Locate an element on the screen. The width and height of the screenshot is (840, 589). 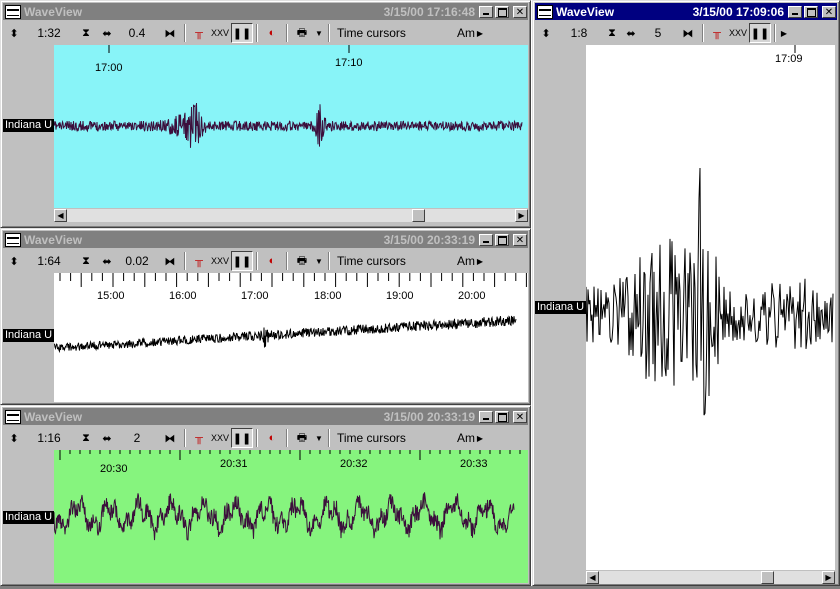
title-bar: WaveView 3/15/00 17:16:48 ✕ is located at coordinates (265, 11).